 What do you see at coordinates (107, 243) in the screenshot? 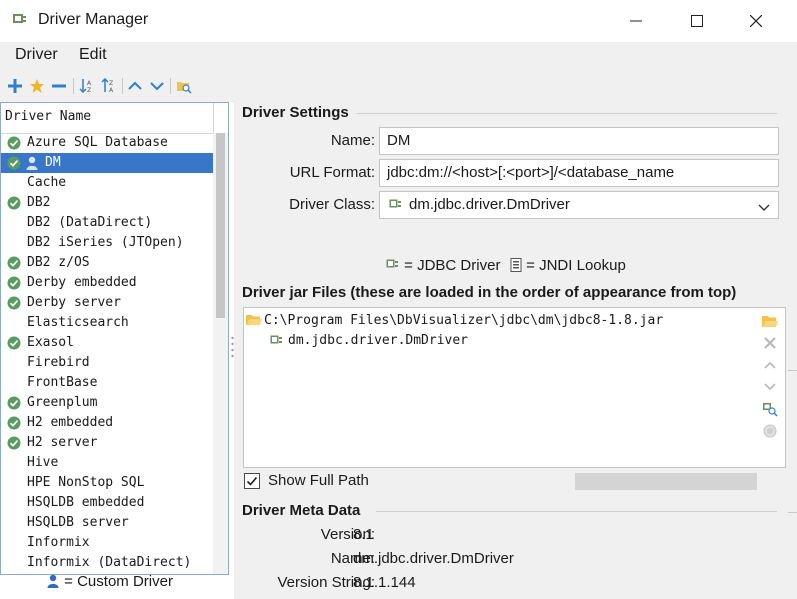
I see `driver-list-item: DB2 iSeries (JTOpen)` at bounding box center [107, 243].